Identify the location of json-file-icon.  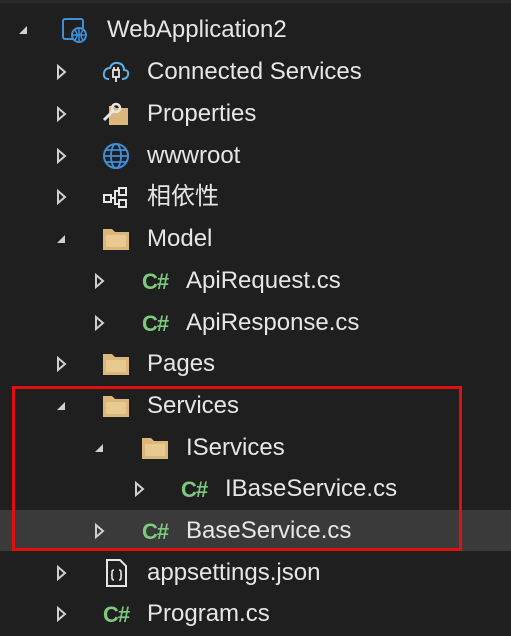
(116, 573).